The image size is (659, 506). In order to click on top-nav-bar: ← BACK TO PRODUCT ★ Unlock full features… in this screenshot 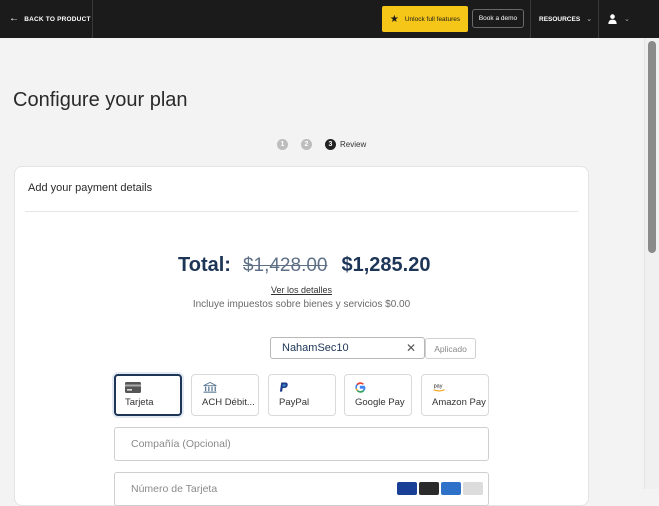, I will do `click(329, 19)`.